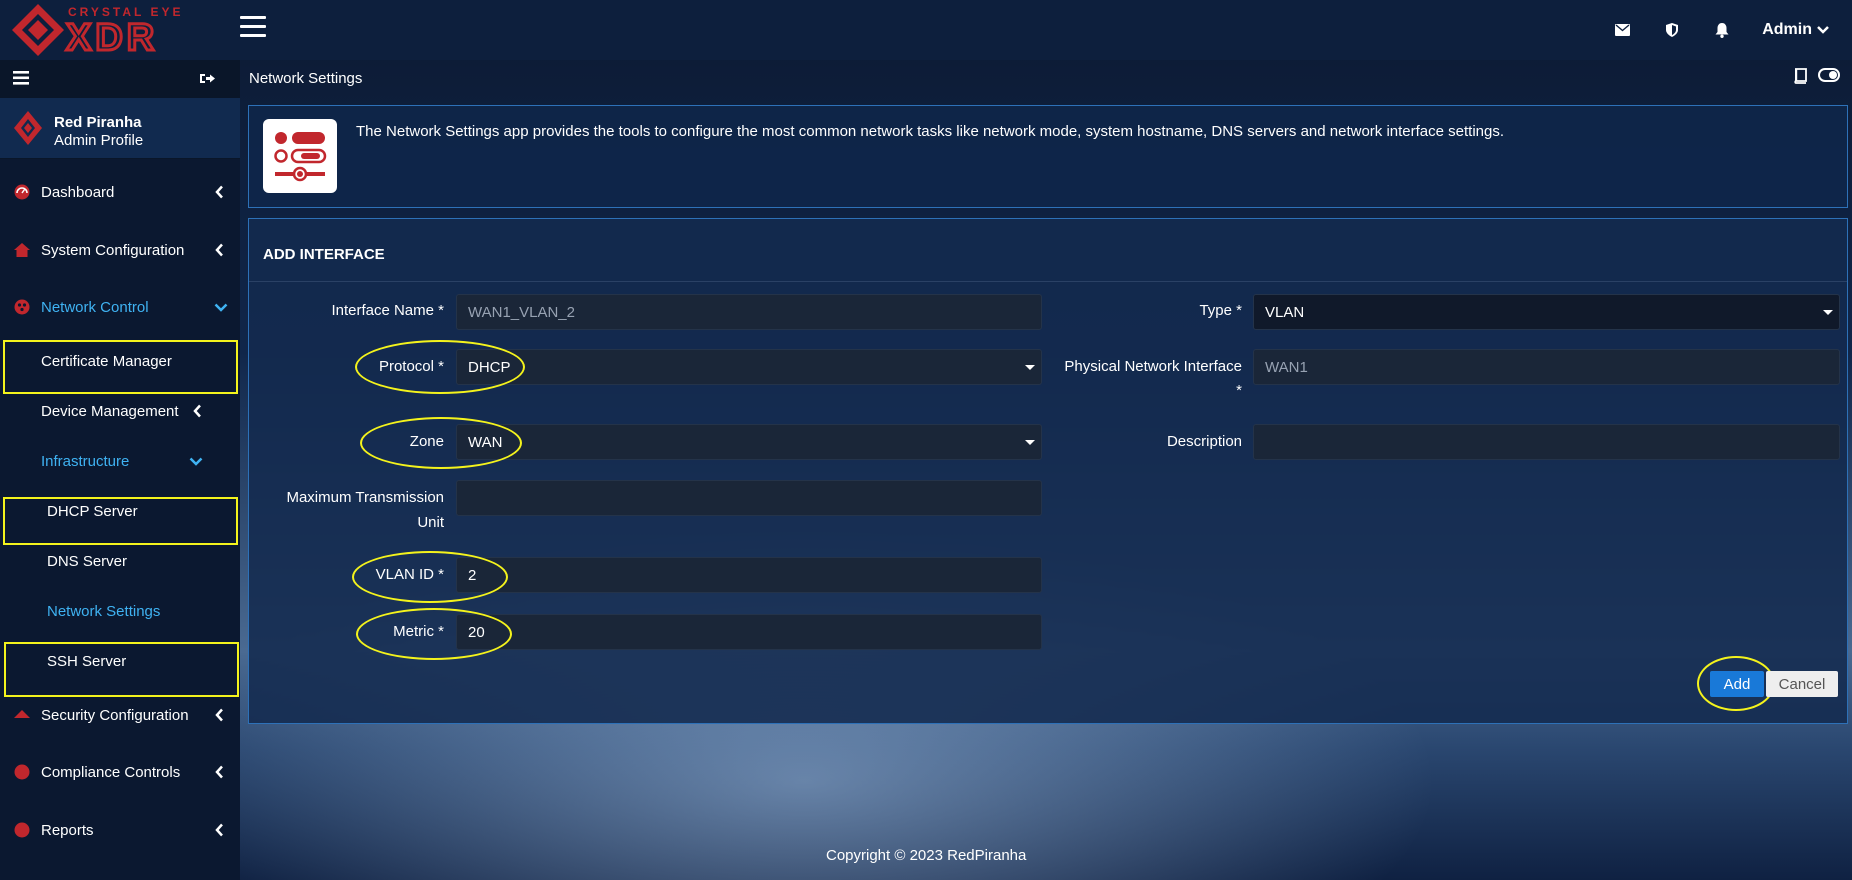 Image resolution: width=1852 pixels, height=880 pixels. What do you see at coordinates (120, 79) in the screenshot?
I see `sidebar-toolbar` at bounding box center [120, 79].